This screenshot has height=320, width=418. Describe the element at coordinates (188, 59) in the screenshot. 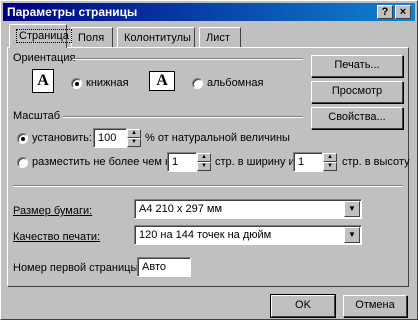

I see `orientation-divider` at that location.